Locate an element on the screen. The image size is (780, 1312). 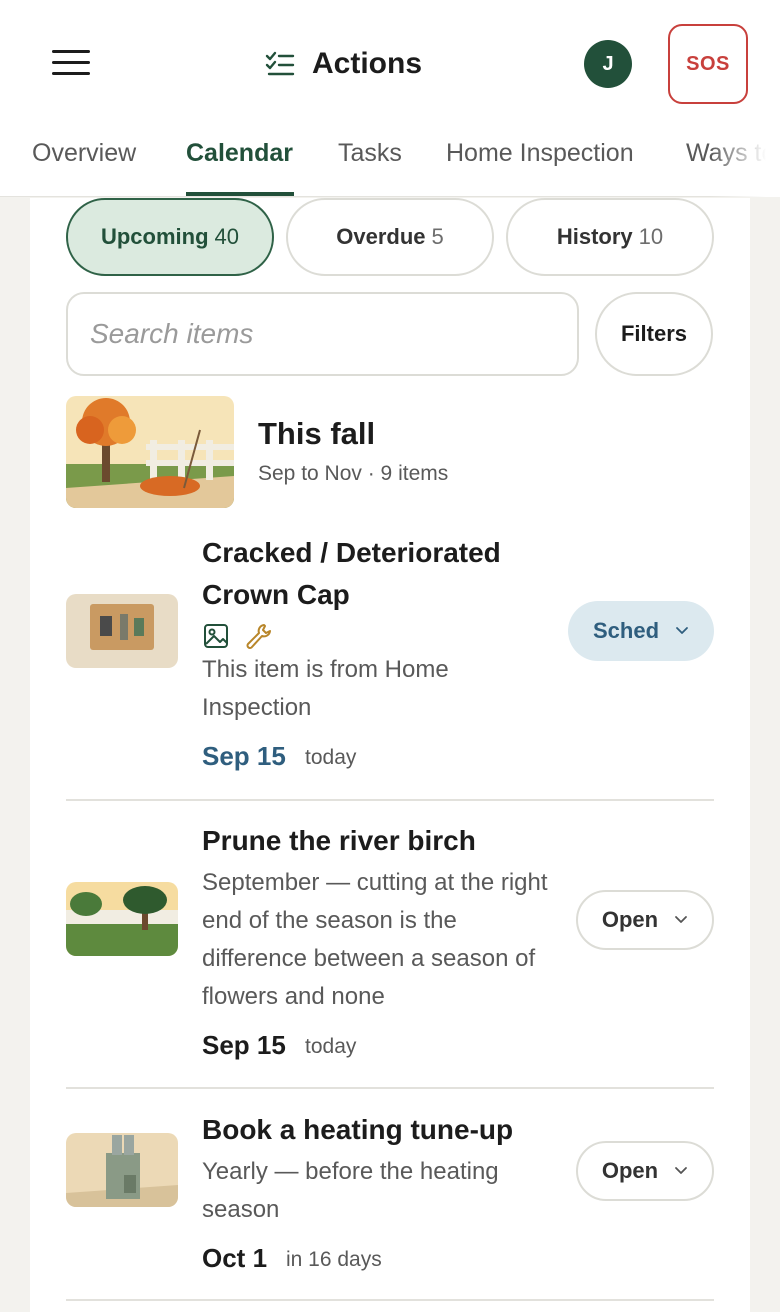
checklist-icon is located at coordinates (280, 63).